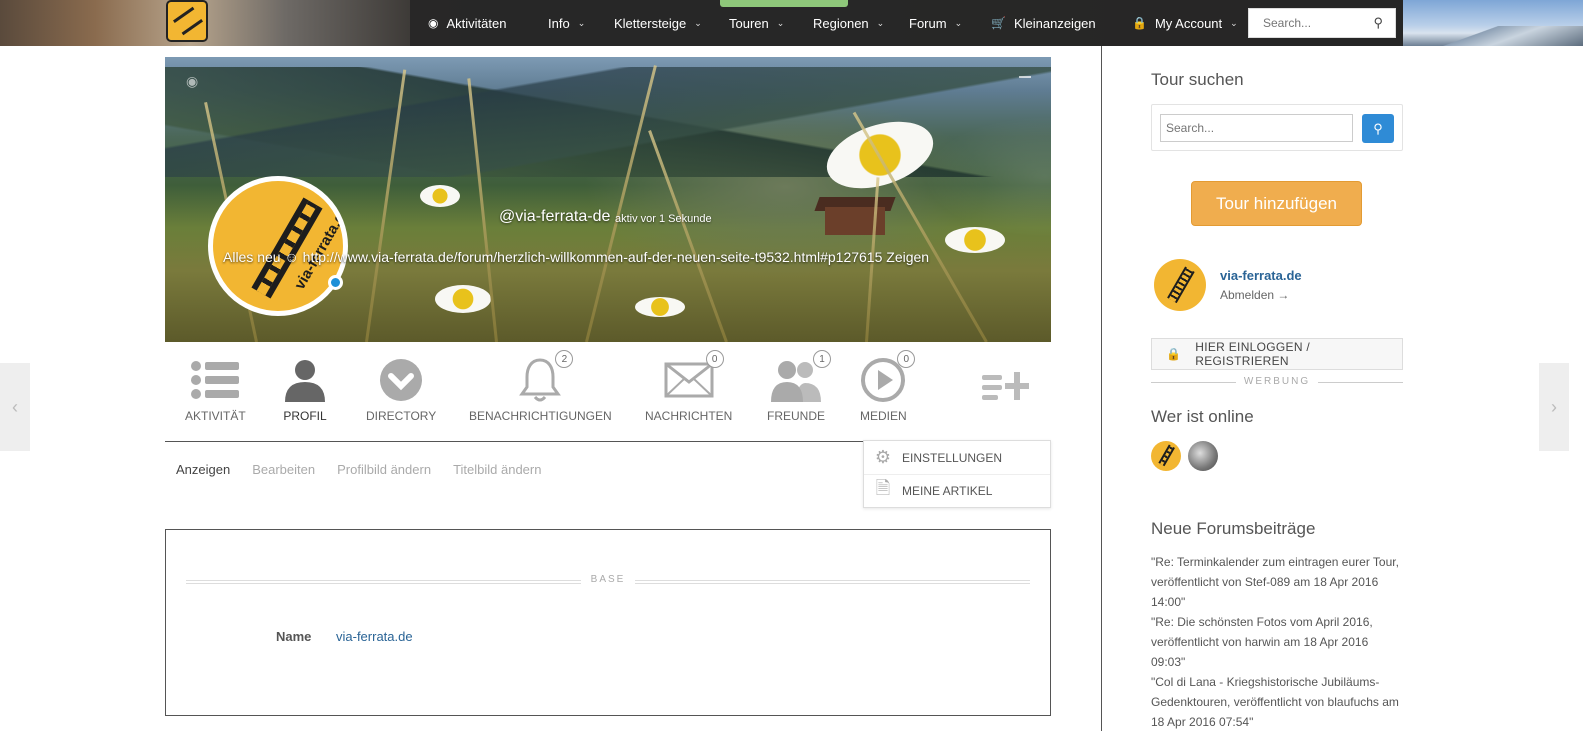  What do you see at coordinates (1304, 23) in the screenshot?
I see `top-search-input` at bounding box center [1304, 23].